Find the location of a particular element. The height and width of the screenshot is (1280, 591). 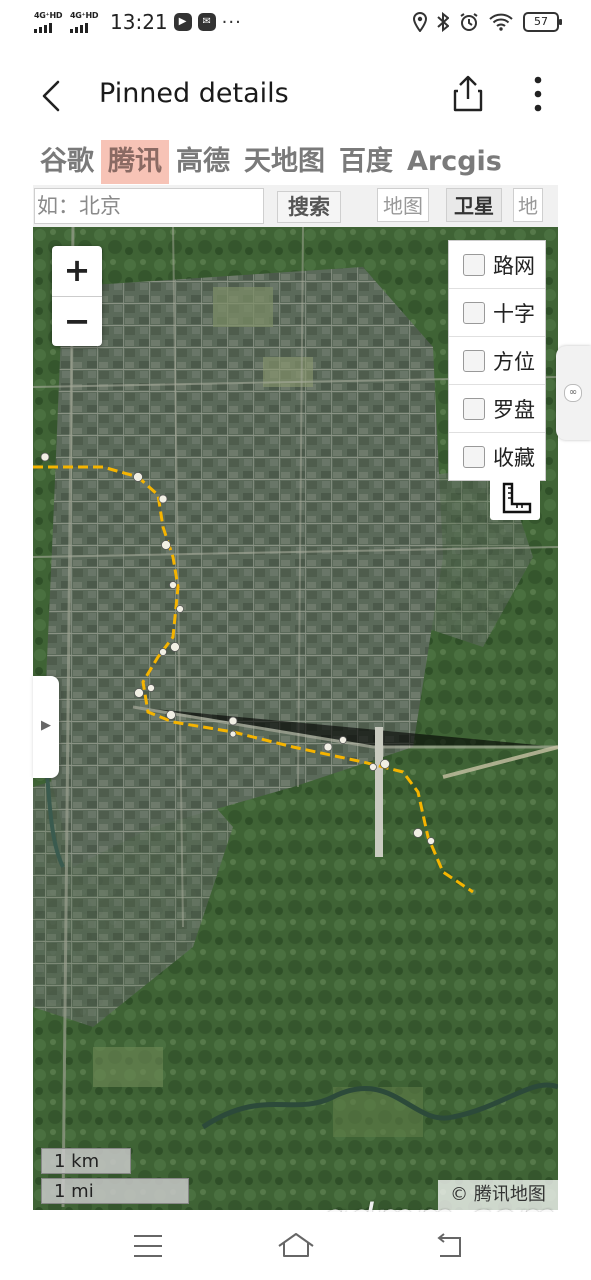

scale-bar-km: 1 km is located at coordinates (86, 1161).